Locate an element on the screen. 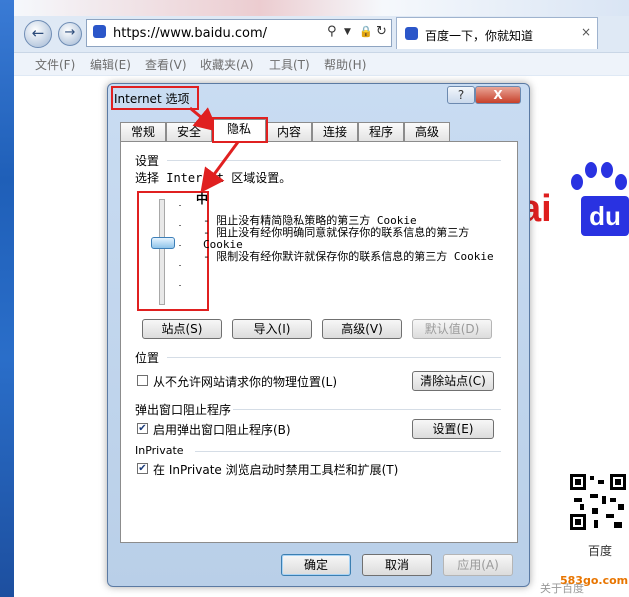 The height and width of the screenshot is (597, 629). menu-view: 查看(V) is located at coordinates (166, 64).